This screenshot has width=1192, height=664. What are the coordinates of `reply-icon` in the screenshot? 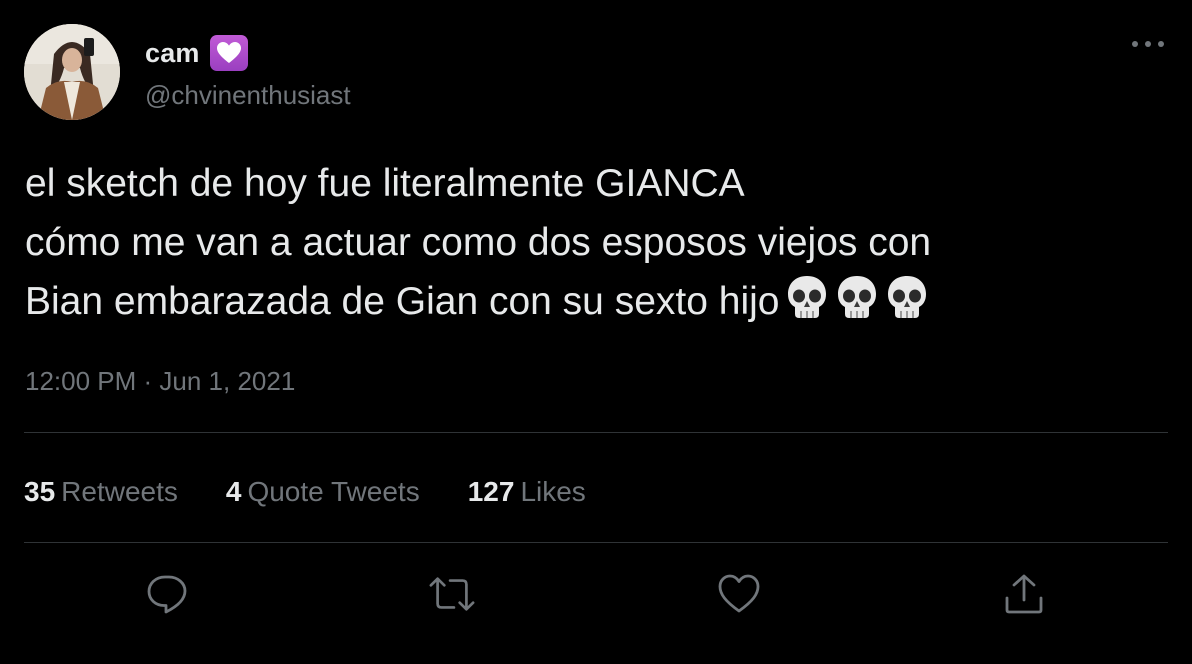 It's located at (167, 594).